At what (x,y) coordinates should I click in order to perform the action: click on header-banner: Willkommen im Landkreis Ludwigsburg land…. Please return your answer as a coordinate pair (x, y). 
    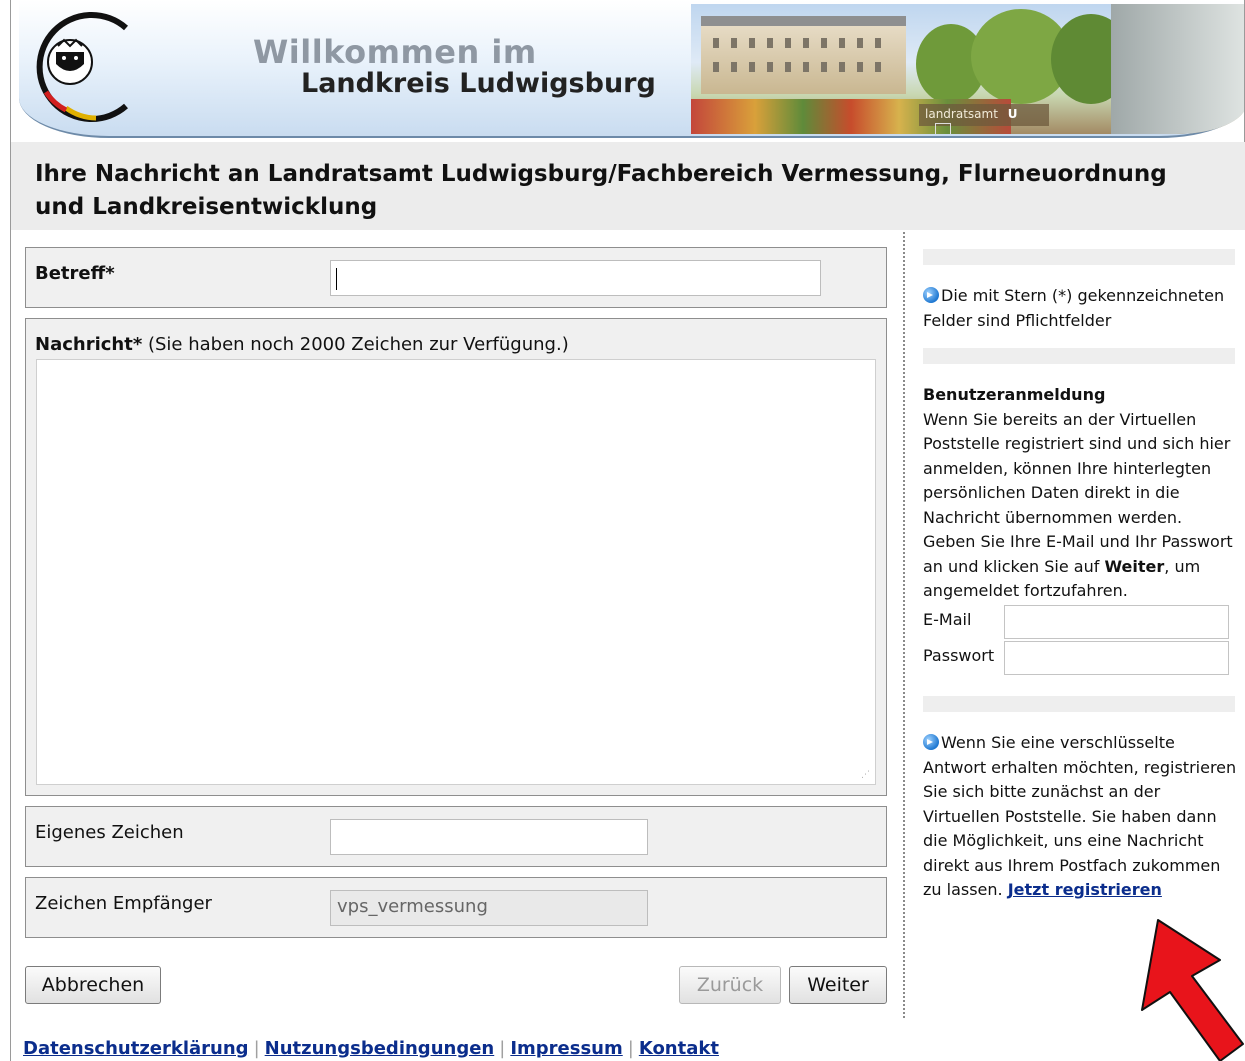
    Looking at the image, I should click on (627, 71).